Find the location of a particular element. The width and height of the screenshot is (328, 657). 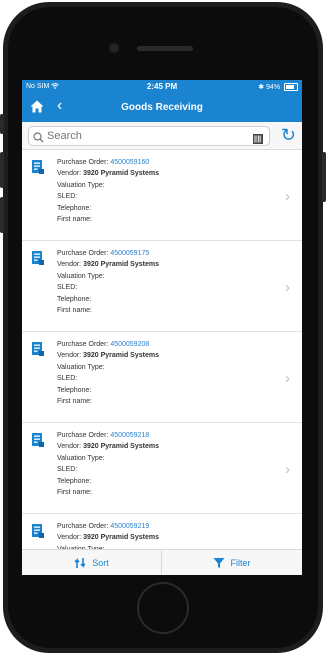

search-icon is located at coordinates (38, 139).